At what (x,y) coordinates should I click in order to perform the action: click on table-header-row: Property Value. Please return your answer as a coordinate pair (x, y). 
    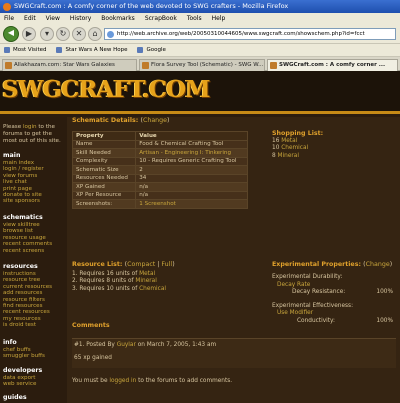
    Looking at the image, I should click on (159, 136).